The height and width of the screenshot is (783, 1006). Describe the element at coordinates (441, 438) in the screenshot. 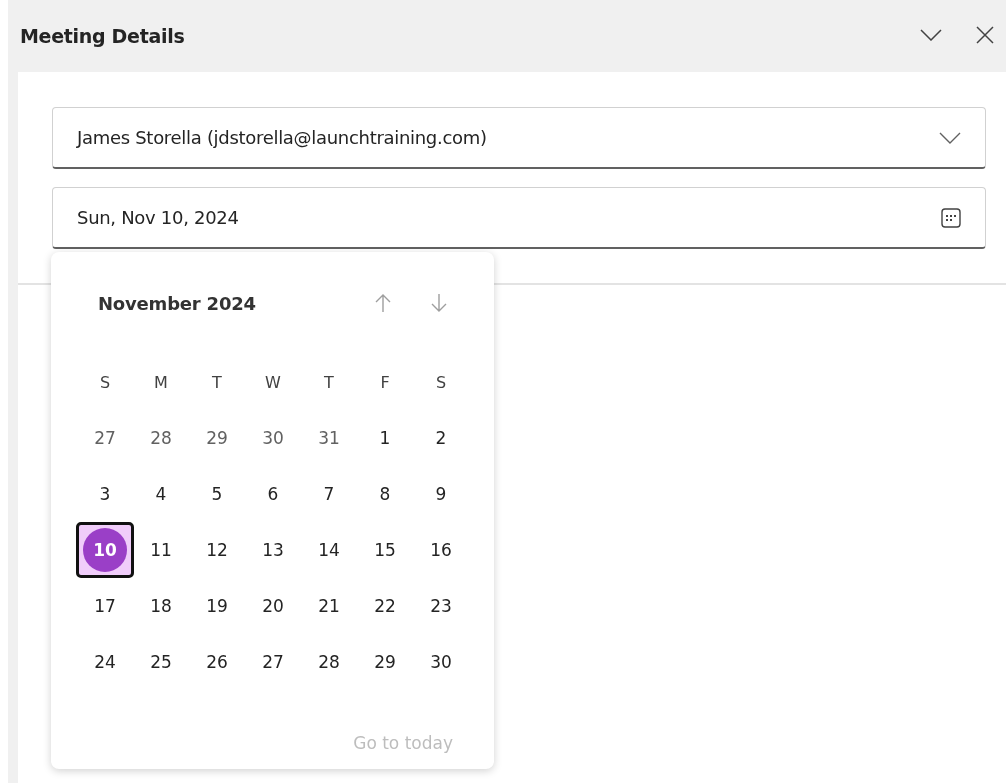

I see `calendar-day: 2` at that location.